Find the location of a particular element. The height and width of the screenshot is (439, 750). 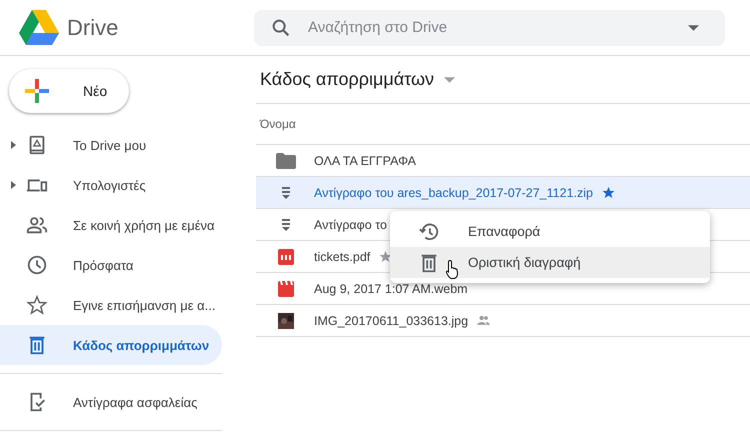

sidebar-item: Το Drive μου is located at coordinates (111, 145).